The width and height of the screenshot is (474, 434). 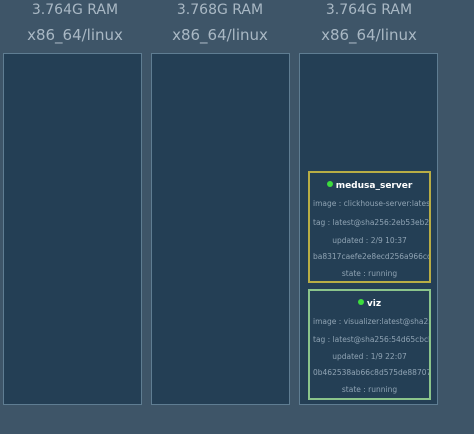 What do you see at coordinates (369, 240) in the screenshot?
I see `container-updated: updated : 2/9 10:37` at bounding box center [369, 240].